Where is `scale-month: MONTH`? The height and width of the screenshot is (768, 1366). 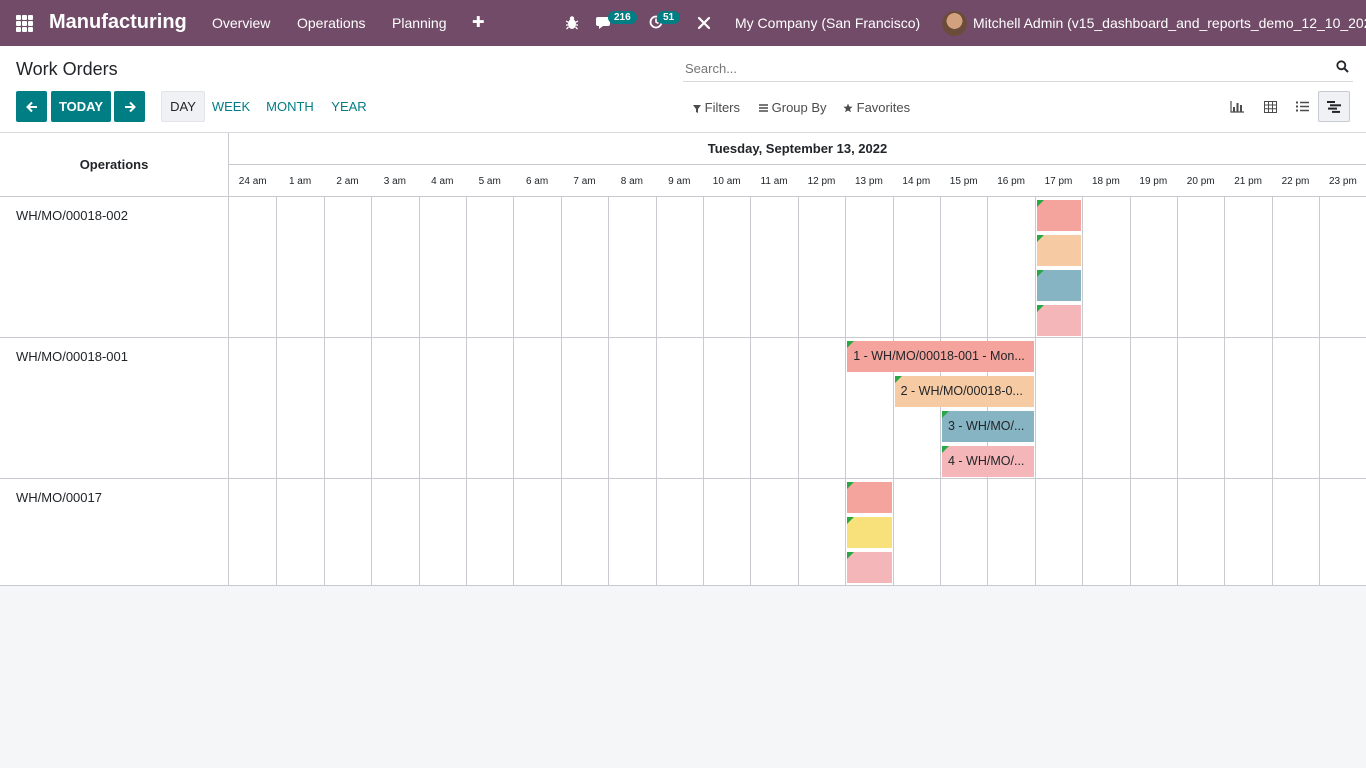 scale-month: MONTH is located at coordinates (290, 106).